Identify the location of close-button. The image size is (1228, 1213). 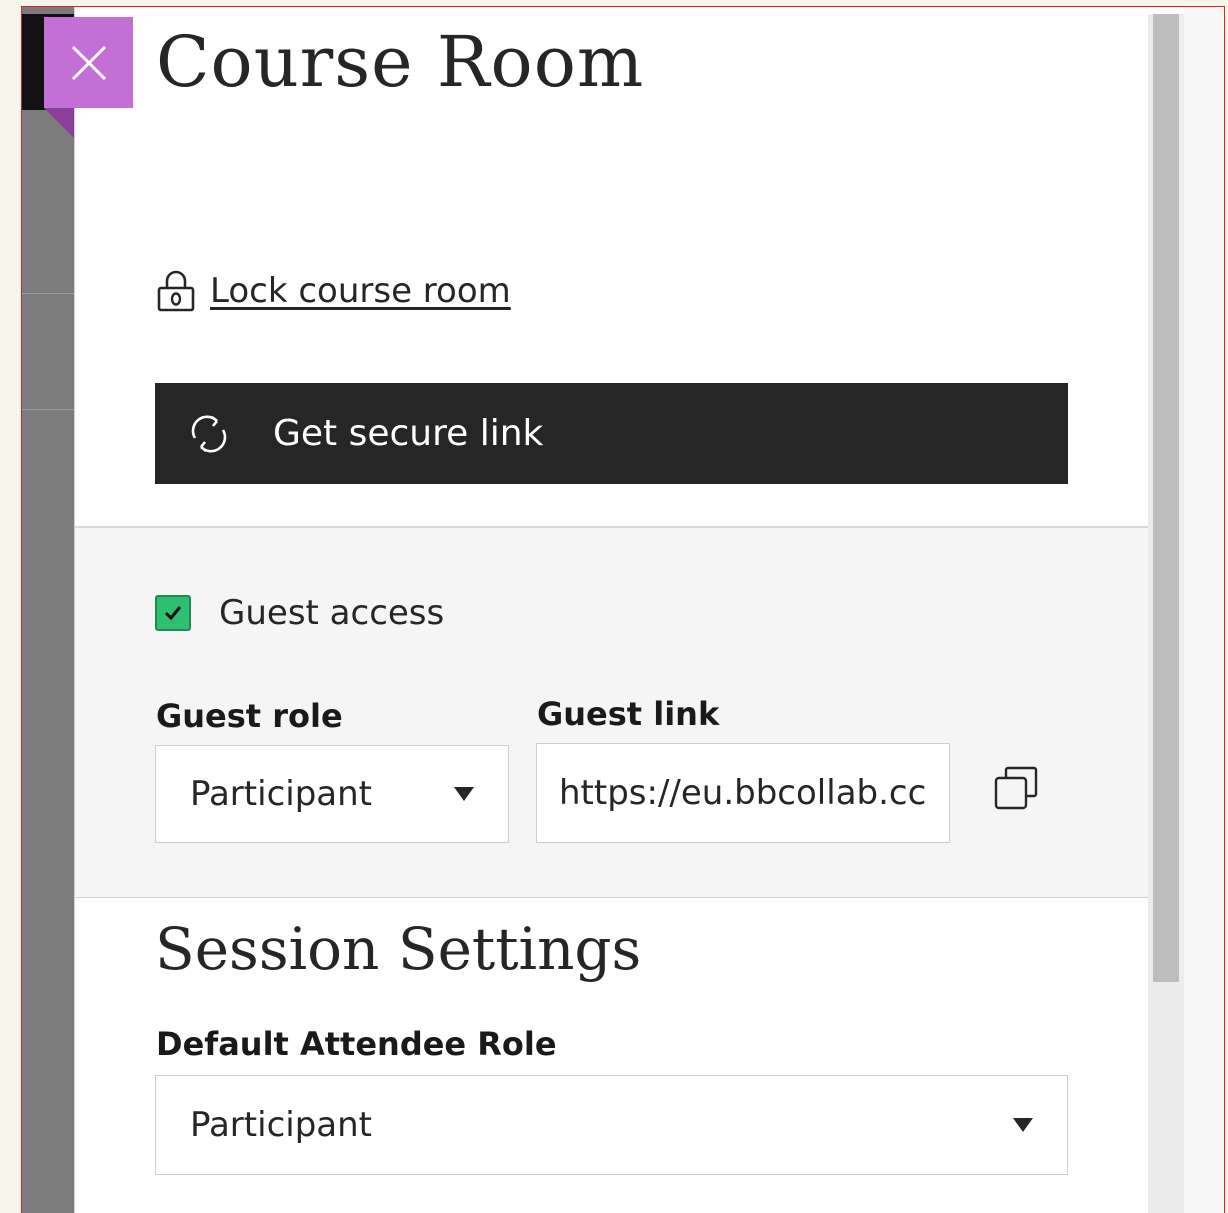
(88, 62).